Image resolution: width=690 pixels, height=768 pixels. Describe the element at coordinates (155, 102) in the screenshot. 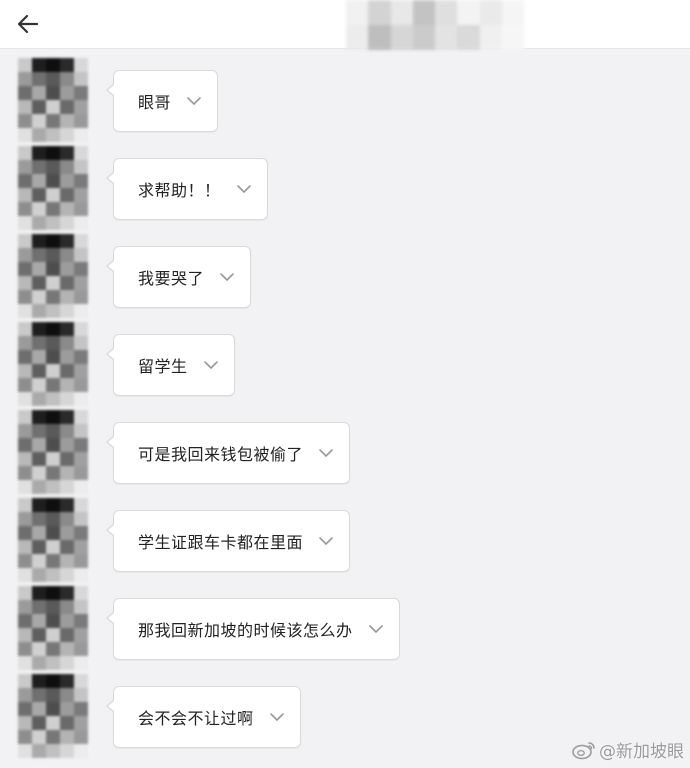

I see `message-text: 眼哥` at that location.